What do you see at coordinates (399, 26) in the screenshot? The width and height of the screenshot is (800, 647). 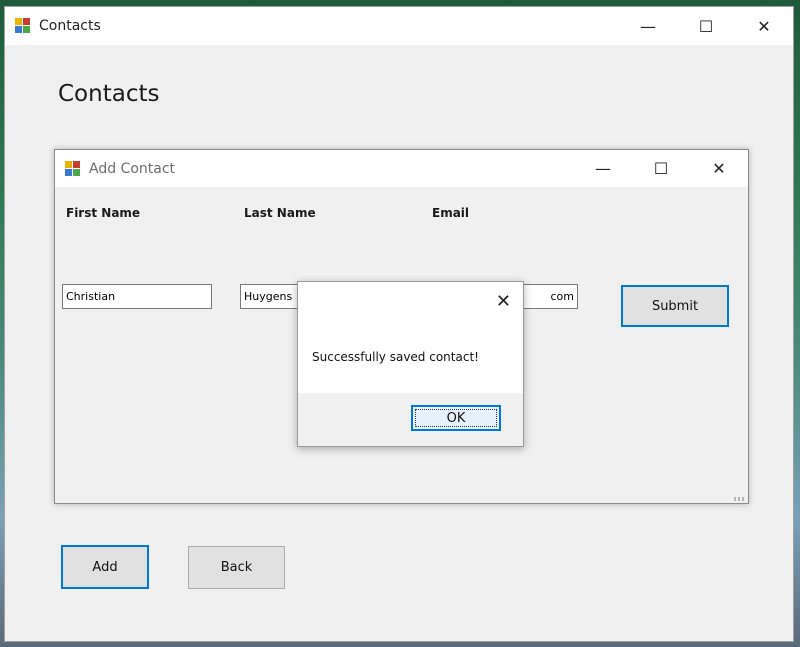 I see `title-bar: Contacts — ☐ ✕` at bounding box center [399, 26].